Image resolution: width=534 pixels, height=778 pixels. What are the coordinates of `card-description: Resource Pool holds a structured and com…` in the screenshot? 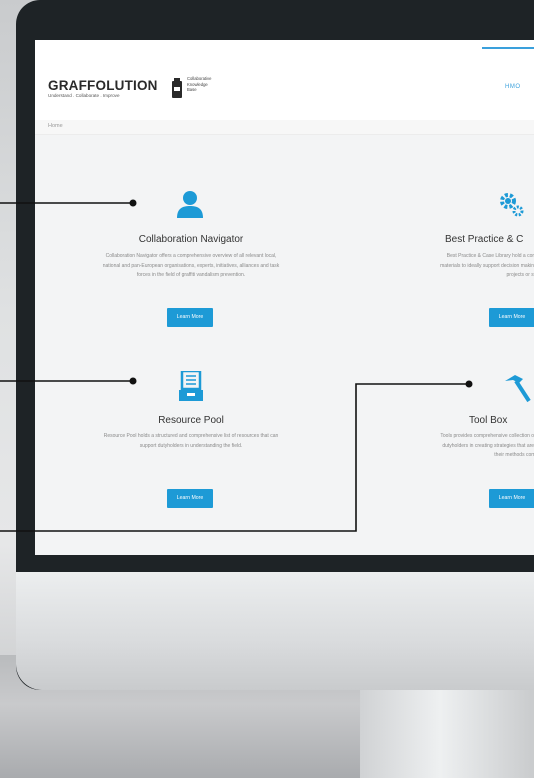 It's located at (191, 441).